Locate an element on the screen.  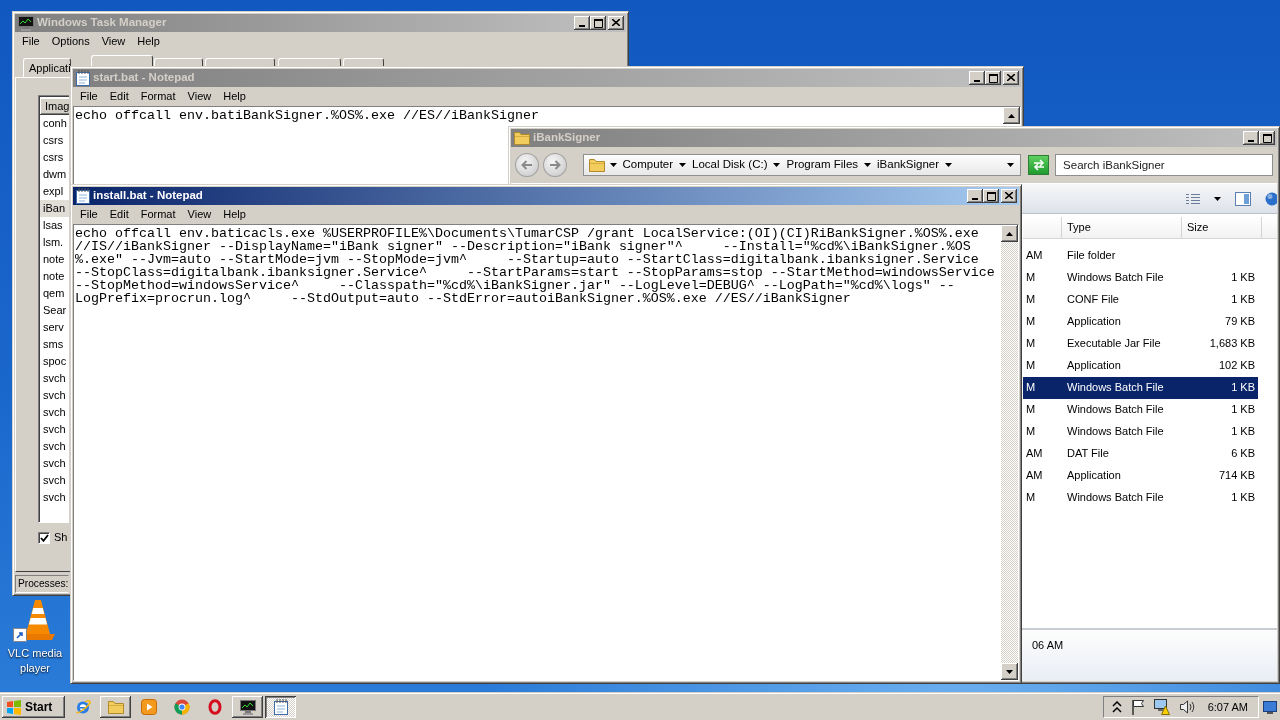
speaker-icon is located at coordinates (1186, 707).